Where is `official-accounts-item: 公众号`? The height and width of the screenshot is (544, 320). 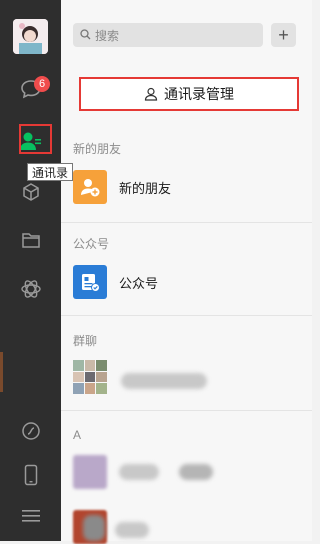
official-accounts-item: 公众号 is located at coordinates (115, 282).